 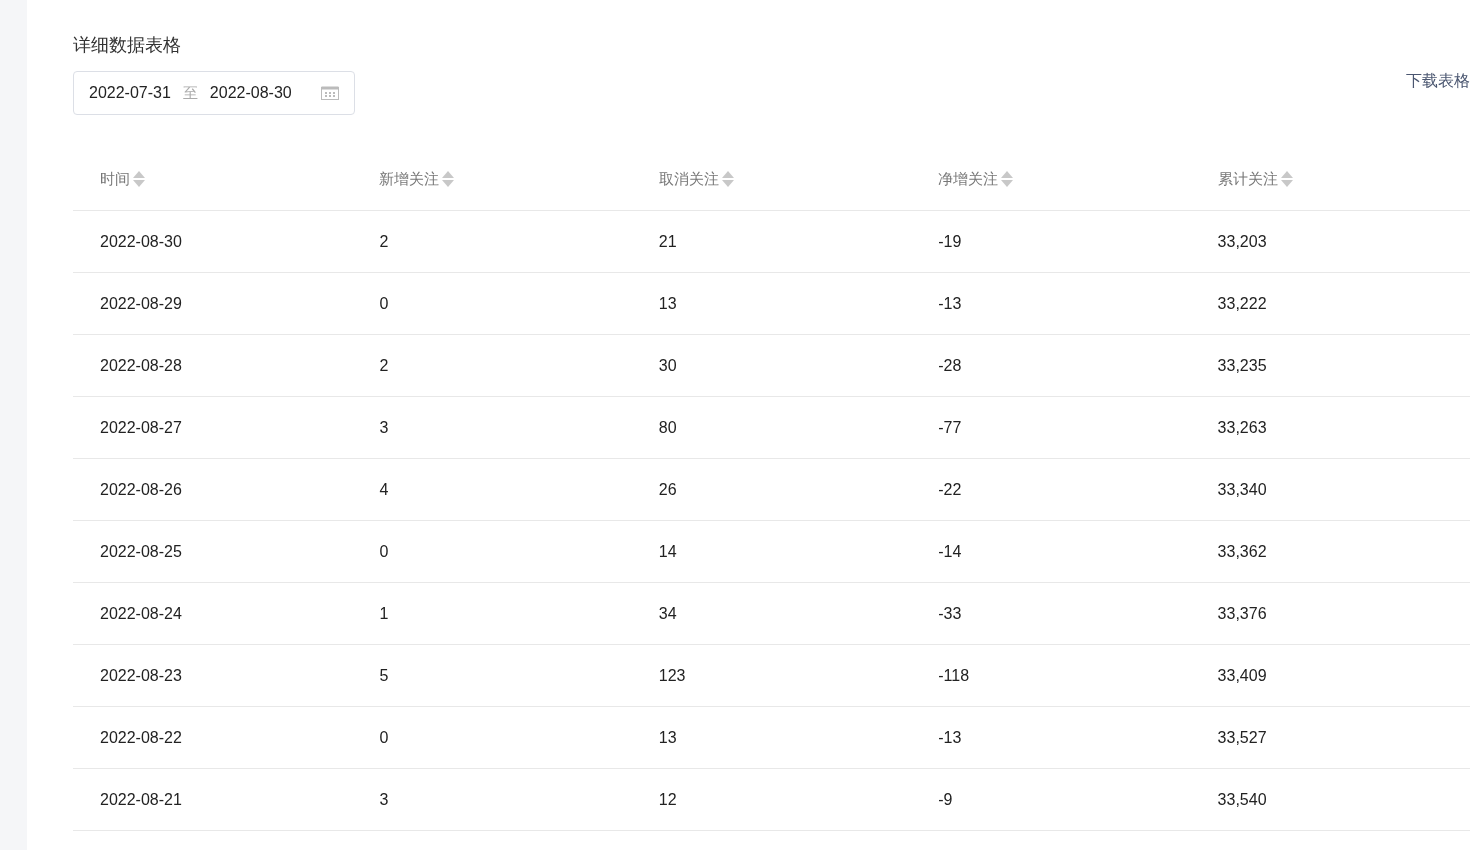 What do you see at coordinates (950, 551) in the screenshot?
I see `table-cell: -14` at bounding box center [950, 551].